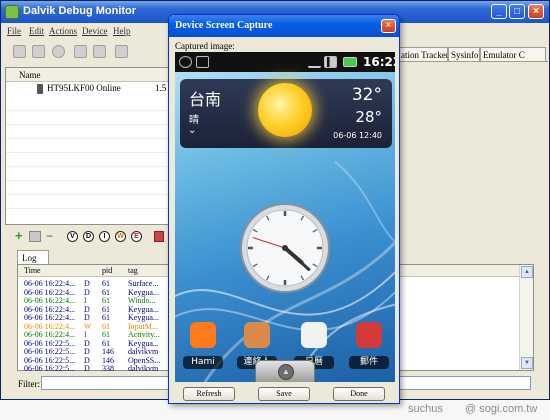  I want to click on minimize-button: _, so click(499, 11).